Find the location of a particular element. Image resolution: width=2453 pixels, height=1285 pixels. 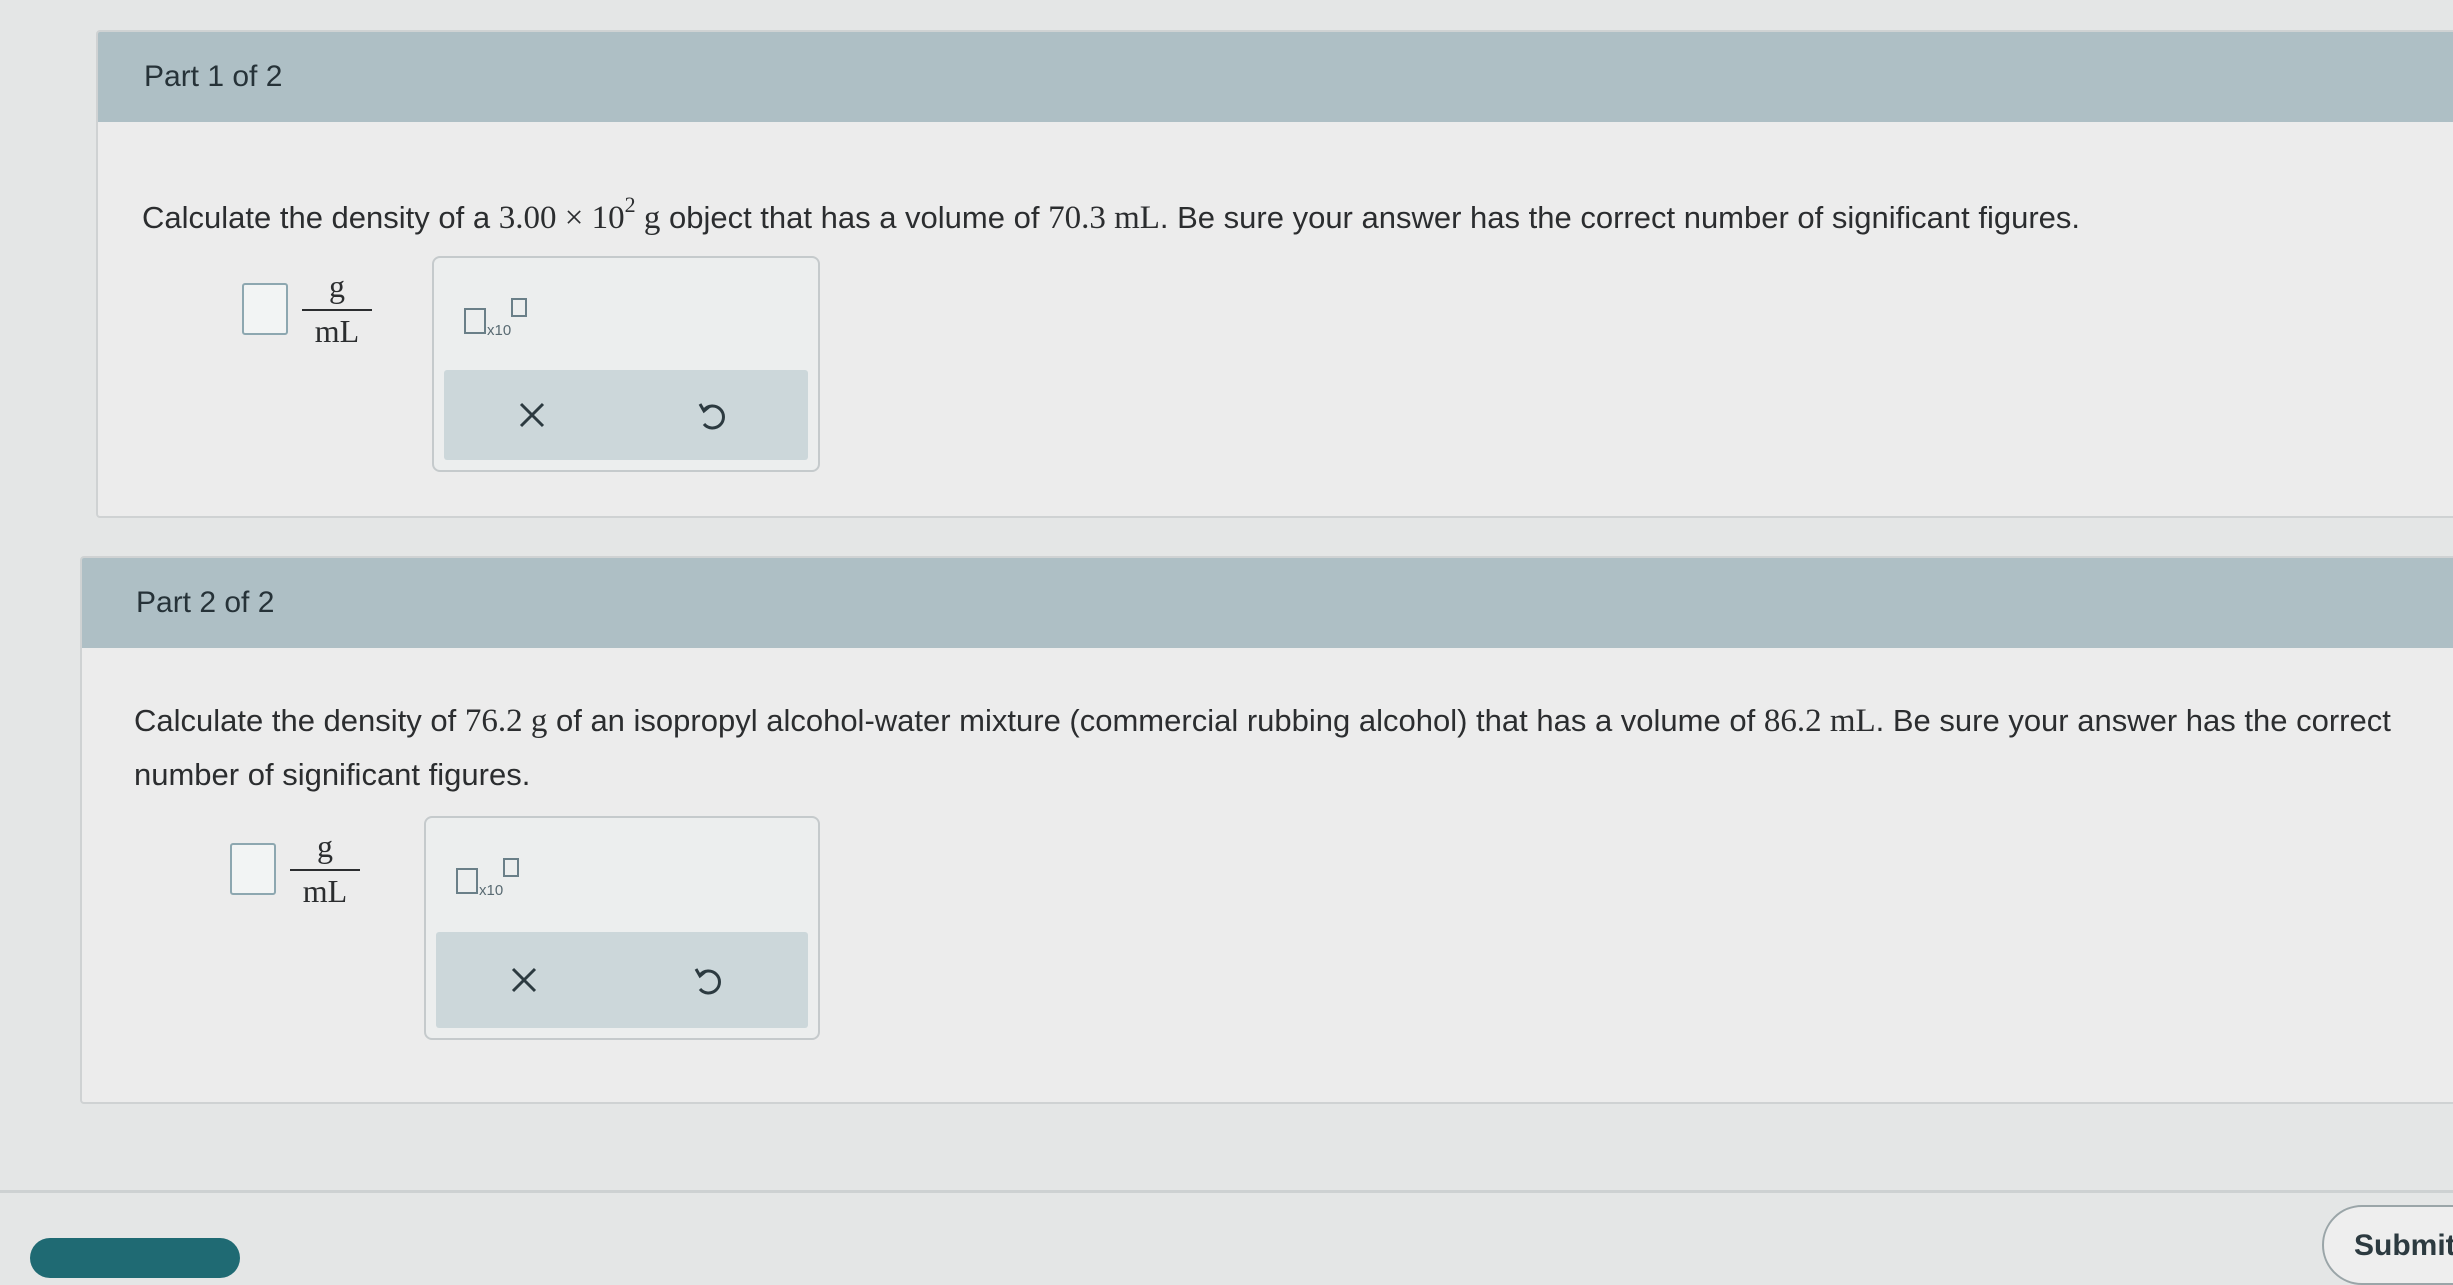

part1-header: Part 1 of 2 is located at coordinates (1275, 77).